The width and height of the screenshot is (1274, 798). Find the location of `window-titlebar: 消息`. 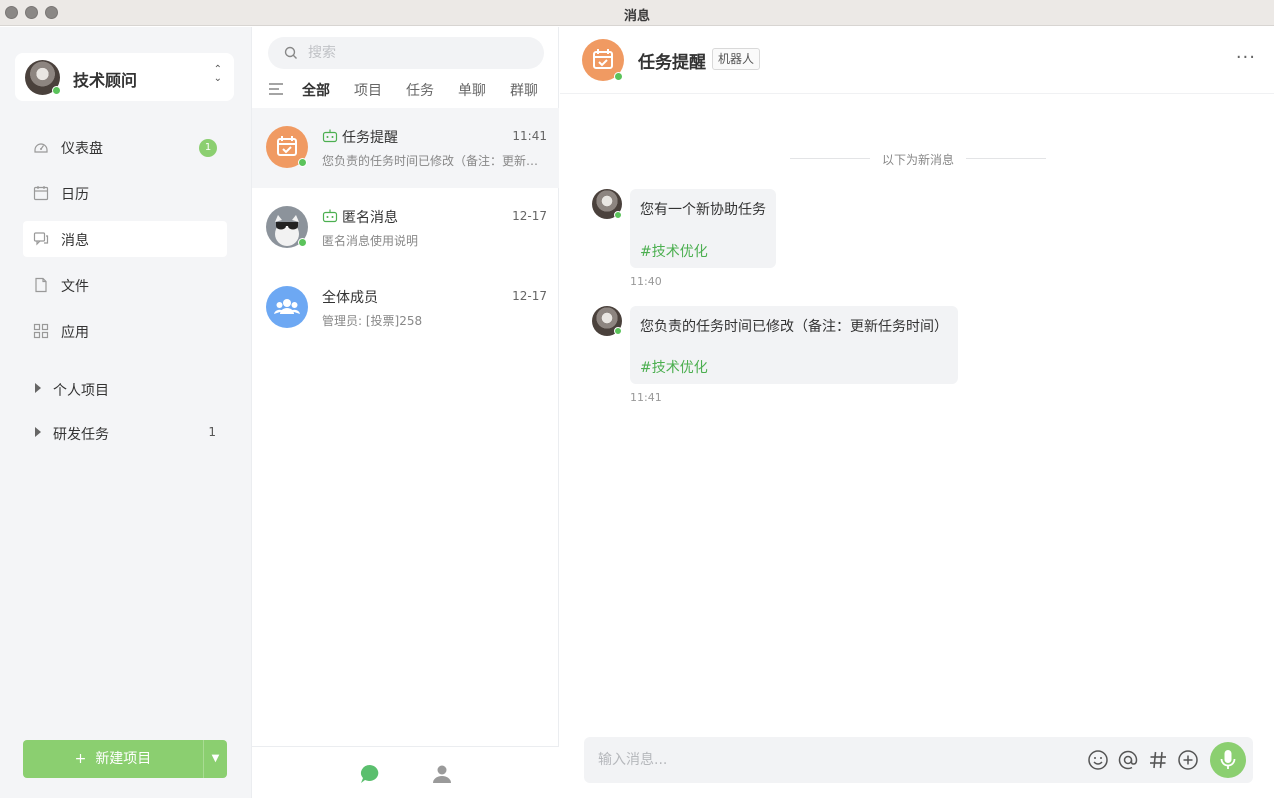

window-titlebar: 消息 is located at coordinates (637, 13).